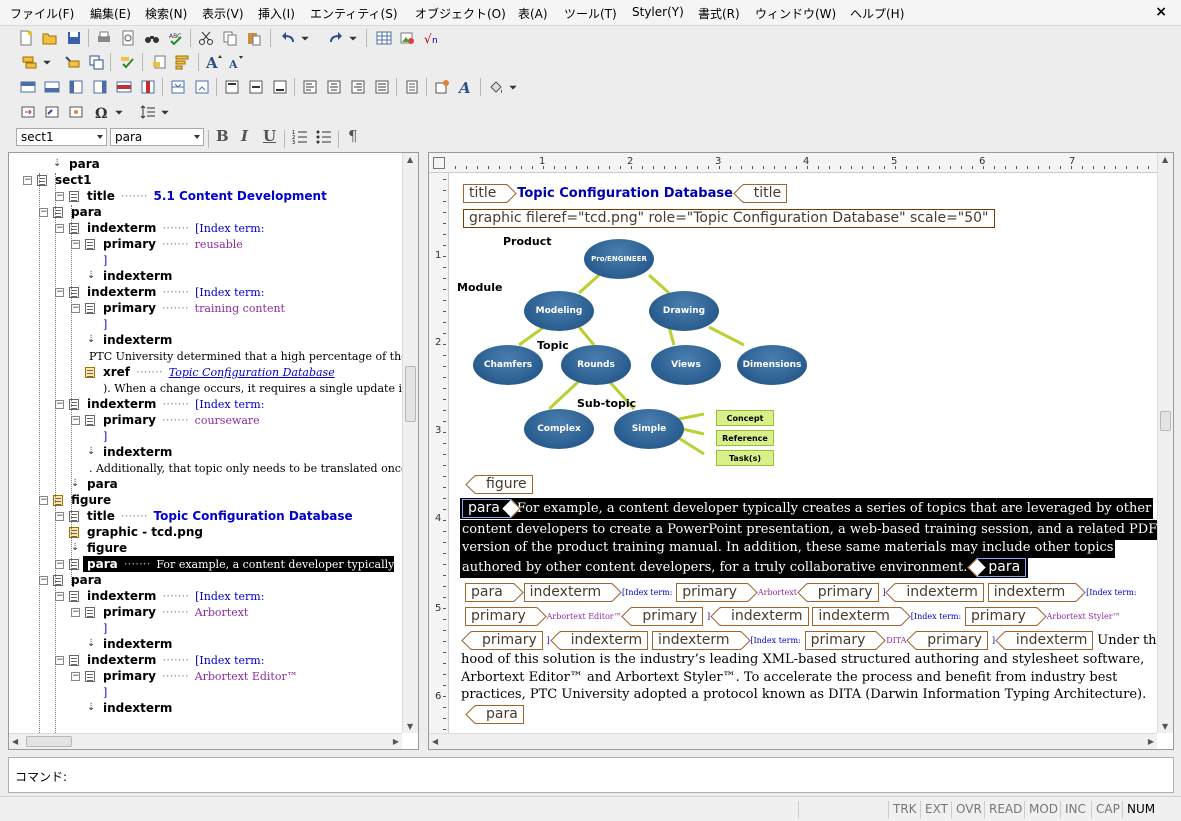 Image resolution: width=1181 pixels, height=821 pixels. What do you see at coordinates (658, 12) in the screenshot?
I see `menu-styler: Styler(Y)` at bounding box center [658, 12].